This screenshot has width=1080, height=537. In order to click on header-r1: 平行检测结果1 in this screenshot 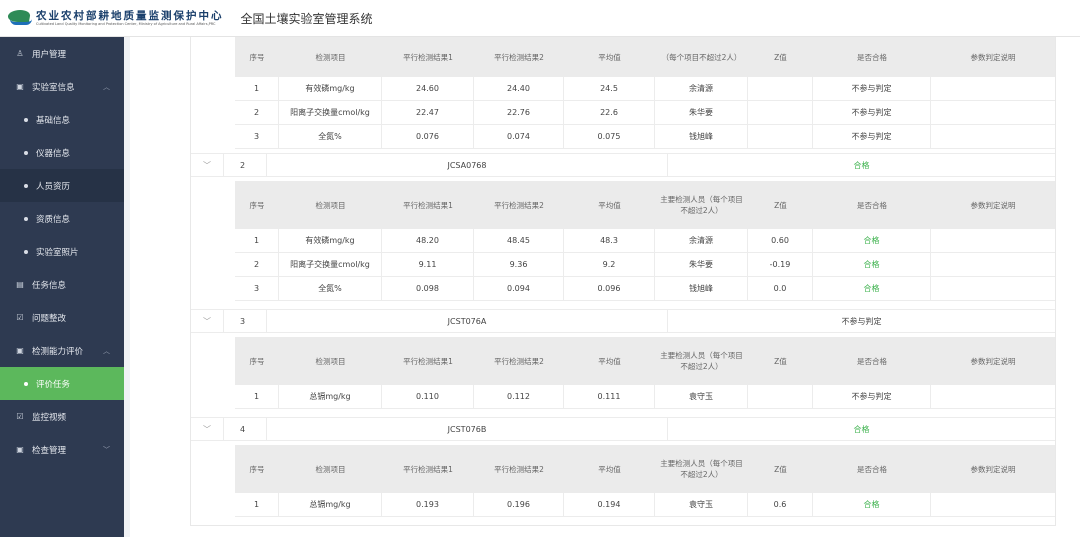, I will do `click(428, 469)`.